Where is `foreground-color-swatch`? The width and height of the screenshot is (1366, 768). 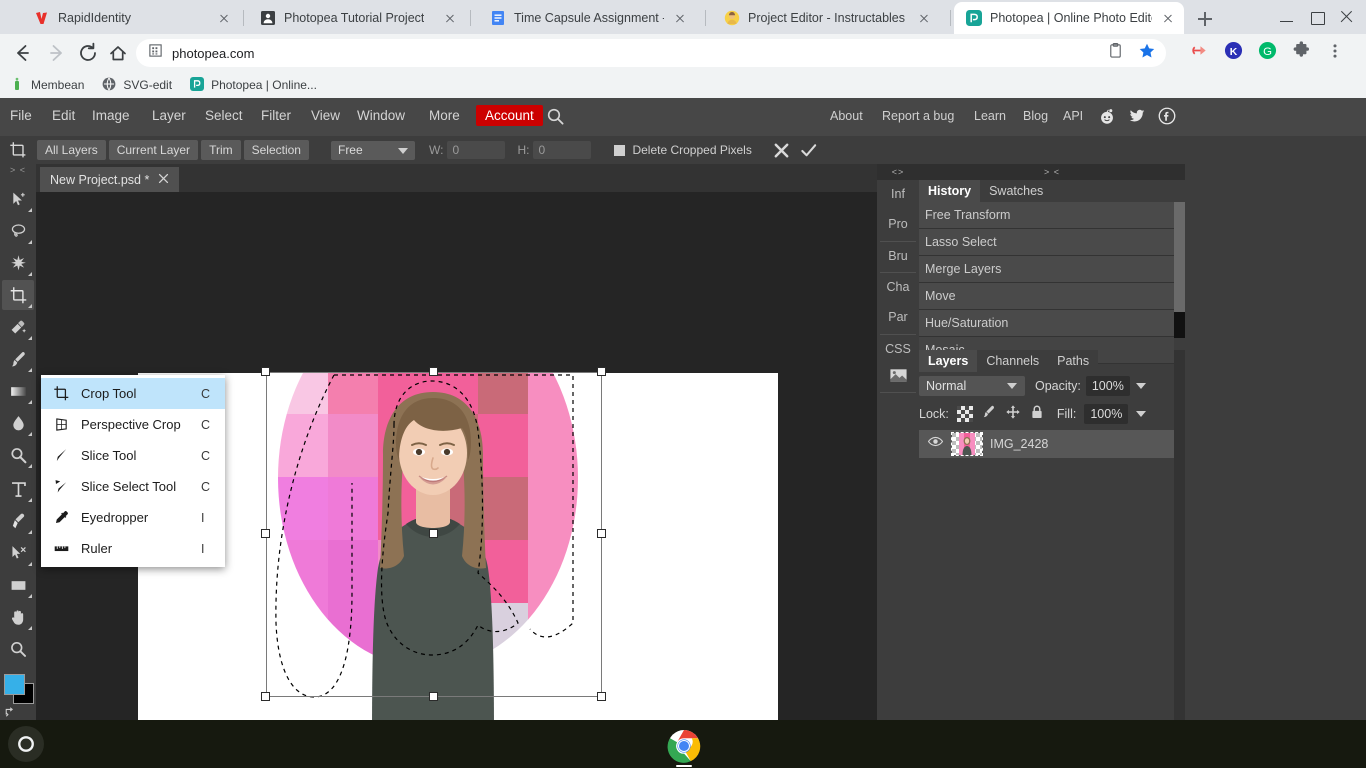
foreground-color-swatch is located at coordinates (14, 684).